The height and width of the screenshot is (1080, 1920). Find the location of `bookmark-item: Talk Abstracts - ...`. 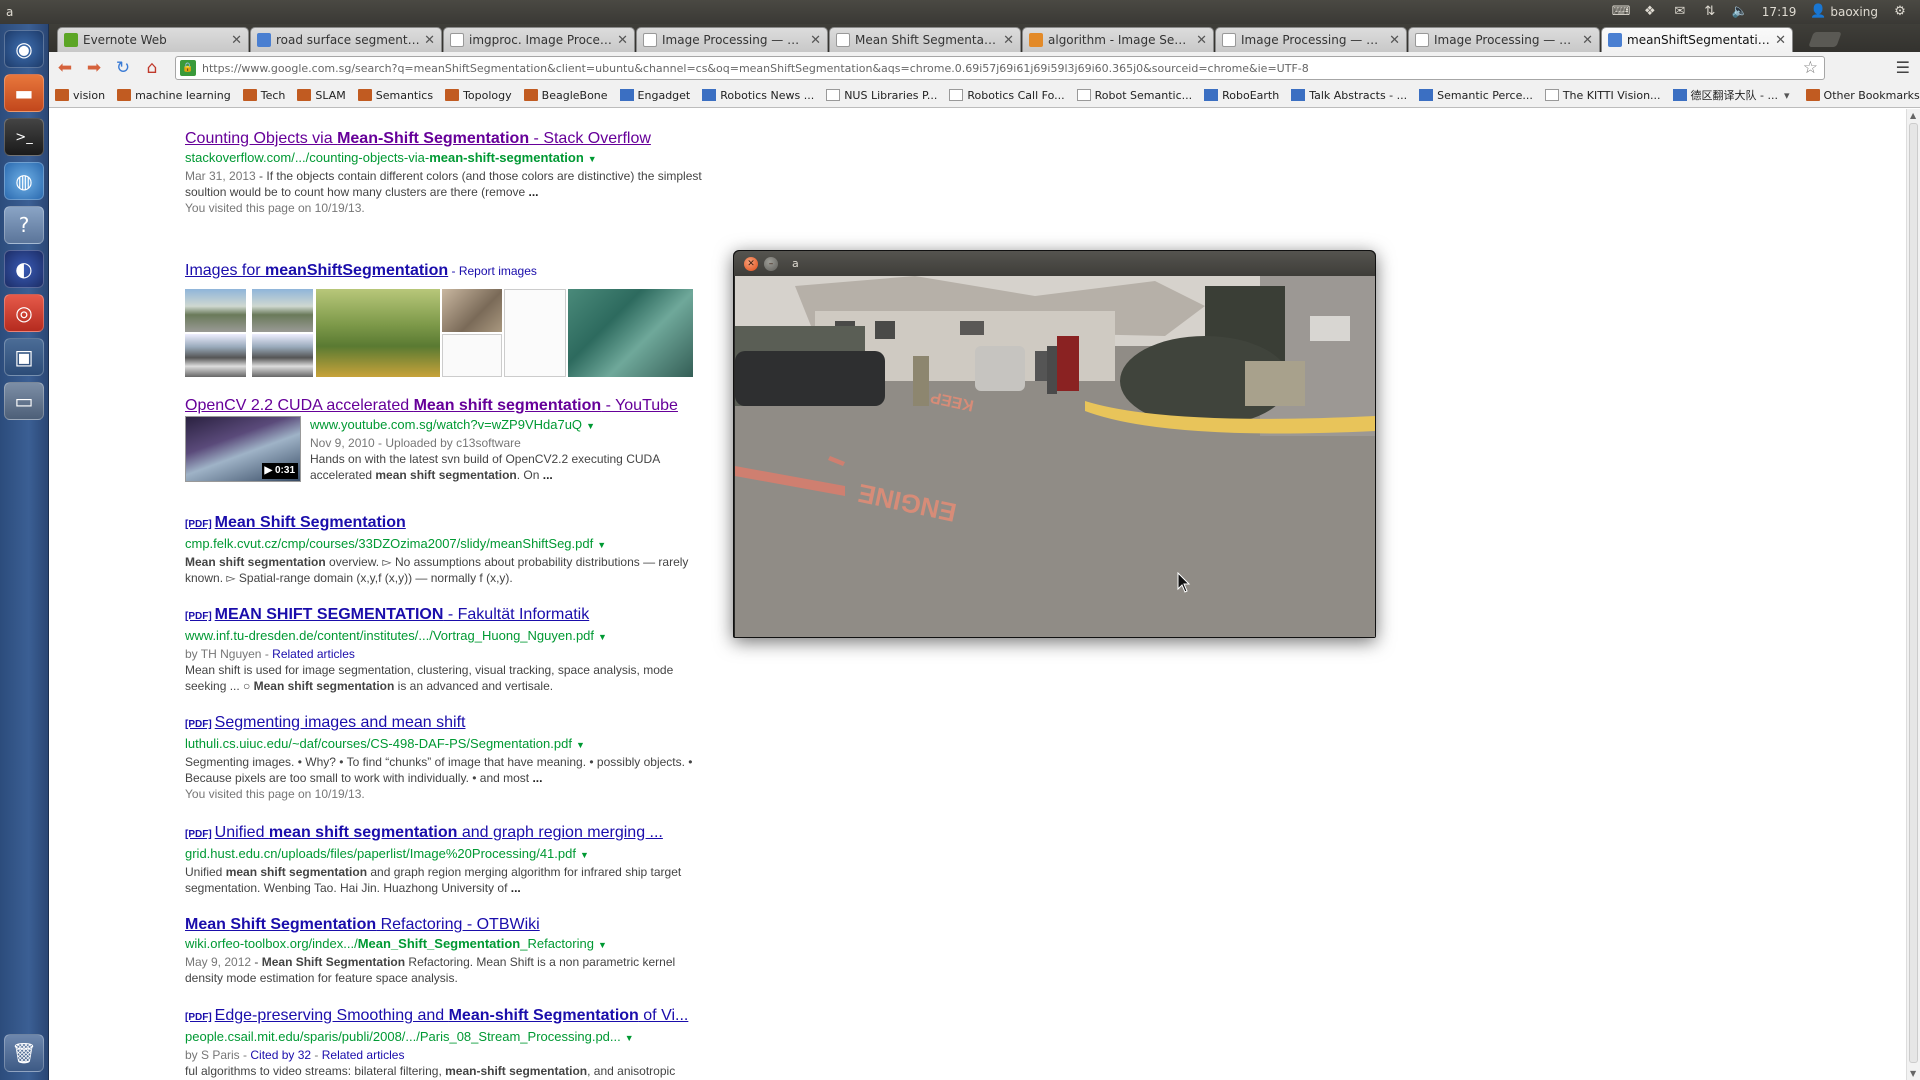

bookmark-item: Talk Abstracts - ... is located at coordinates (1349, 95).